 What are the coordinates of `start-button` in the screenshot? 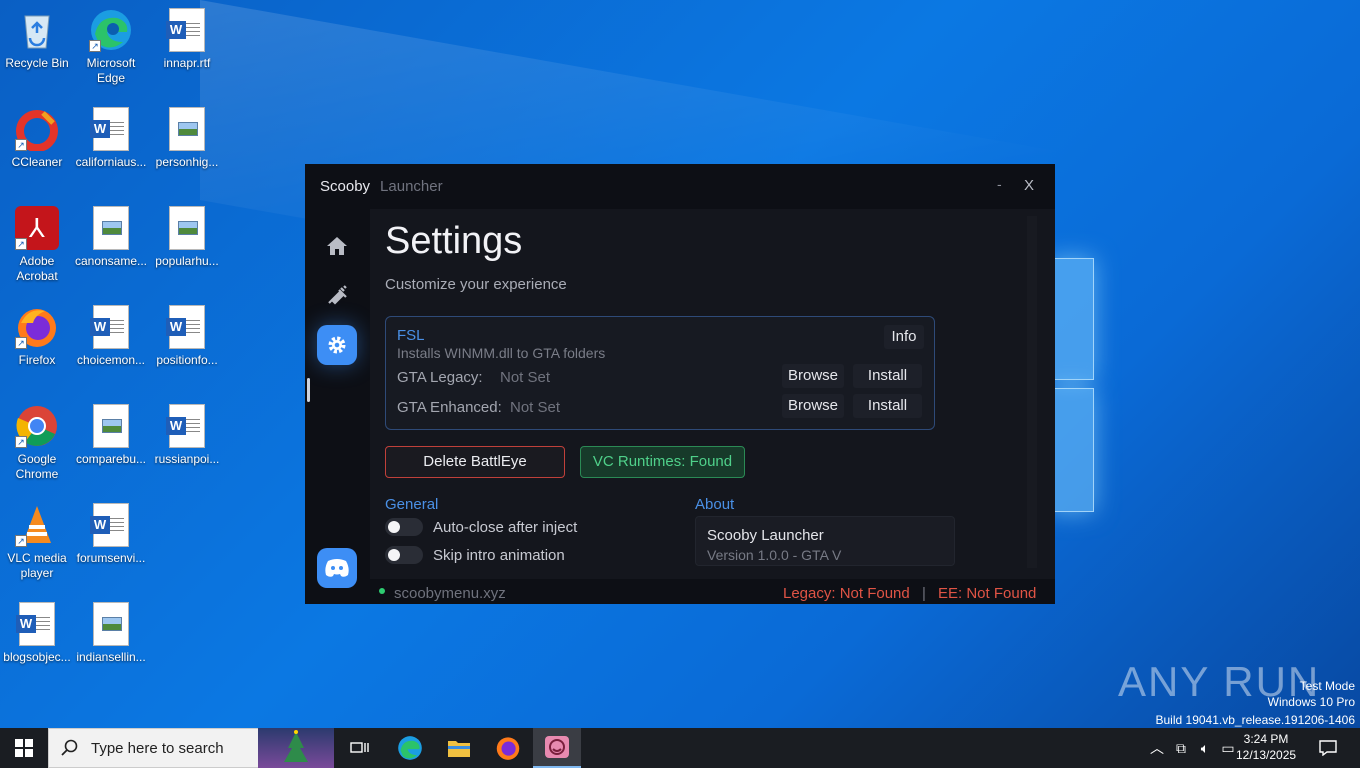 It's located at (24, 748).